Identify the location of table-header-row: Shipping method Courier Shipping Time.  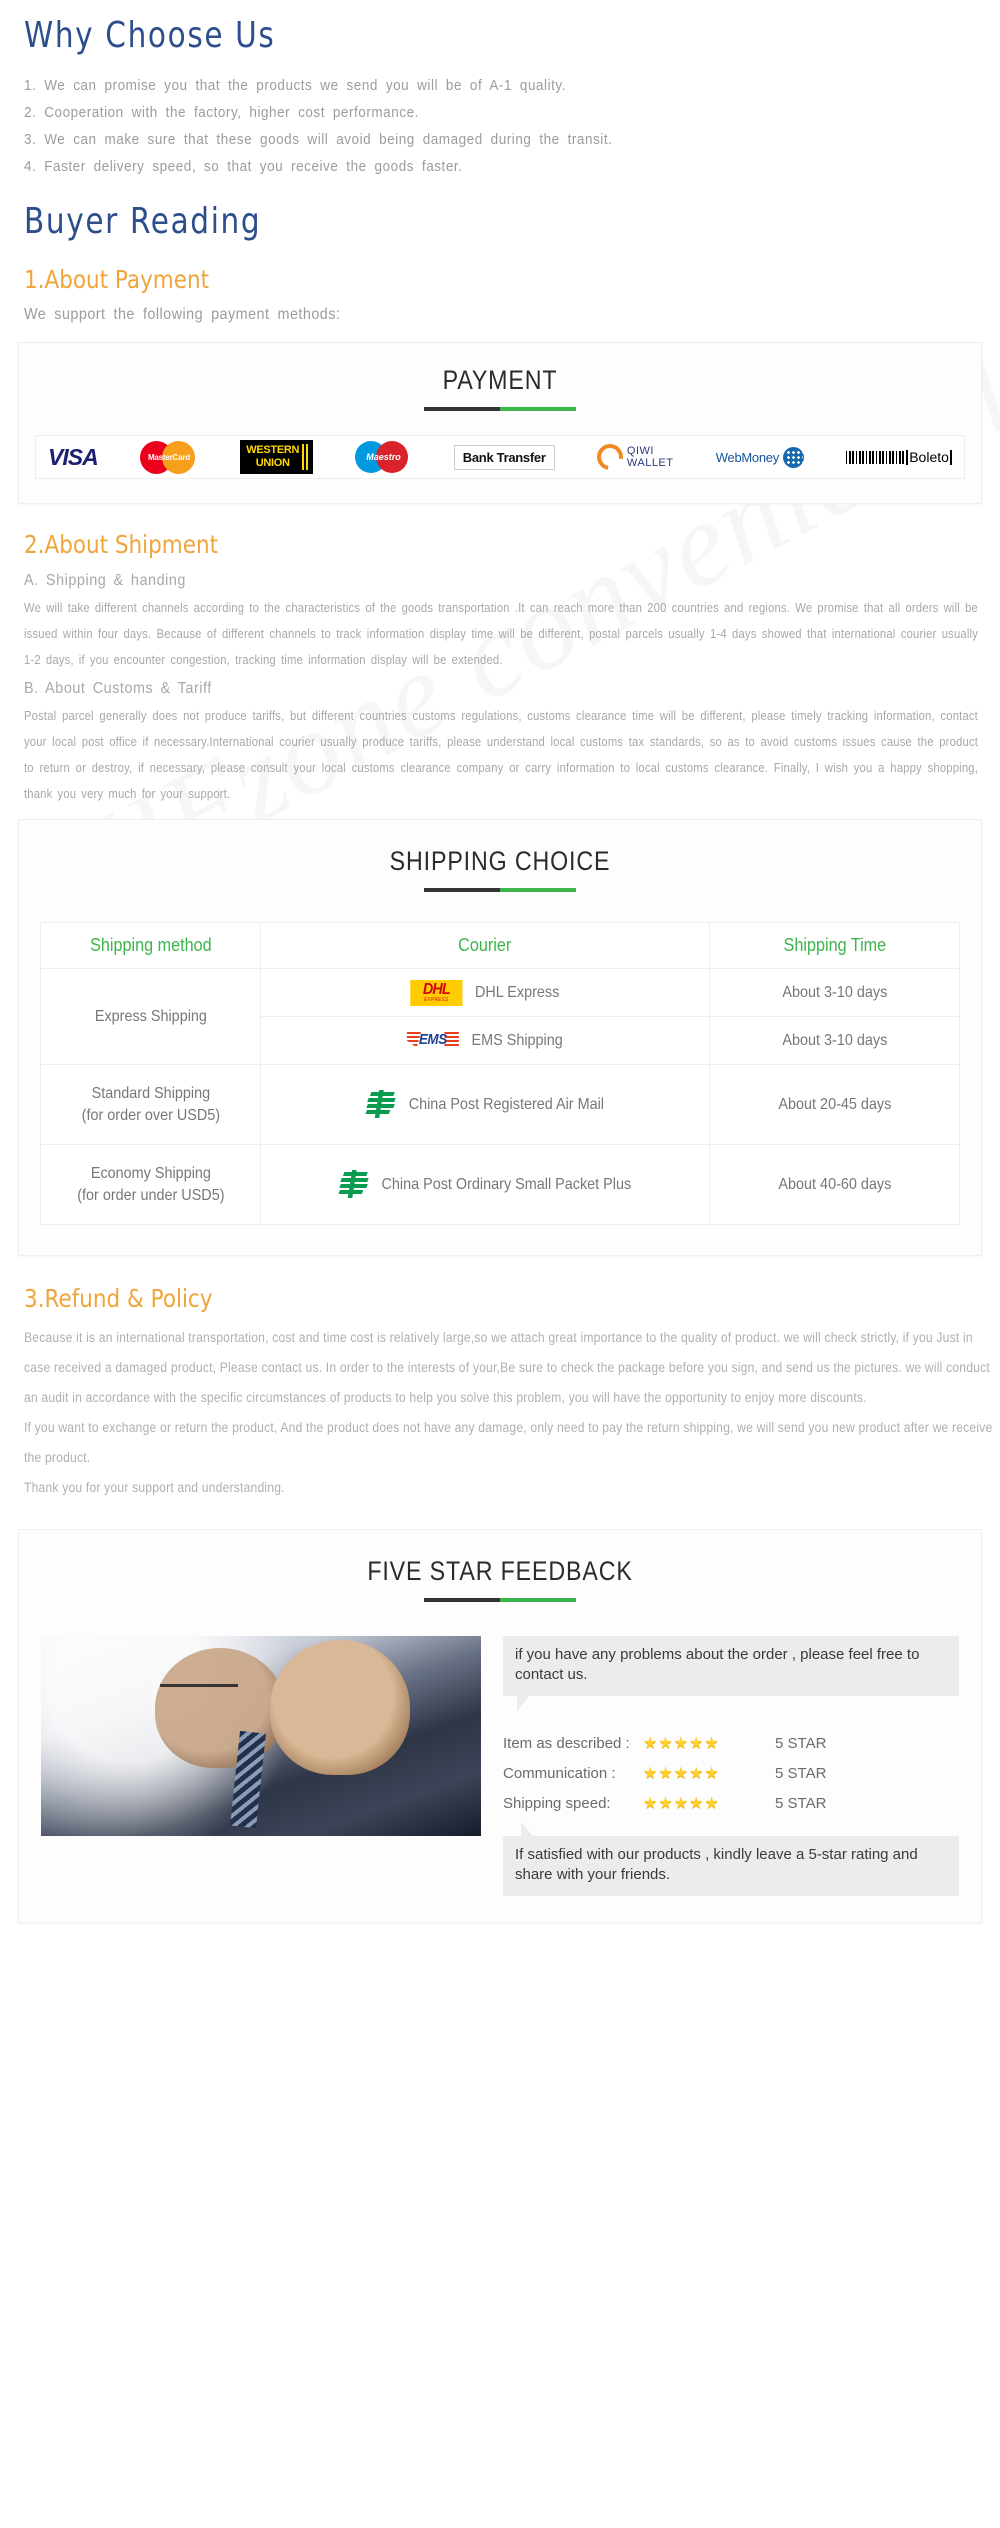
(500, 946).